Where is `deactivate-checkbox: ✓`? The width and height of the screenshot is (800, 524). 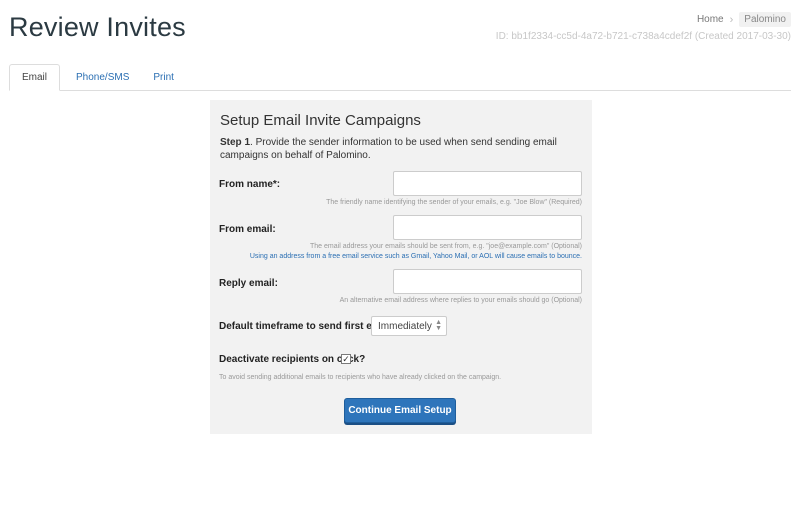
deactivate-checkbox: ✓ is located at coordinates (346, 359).